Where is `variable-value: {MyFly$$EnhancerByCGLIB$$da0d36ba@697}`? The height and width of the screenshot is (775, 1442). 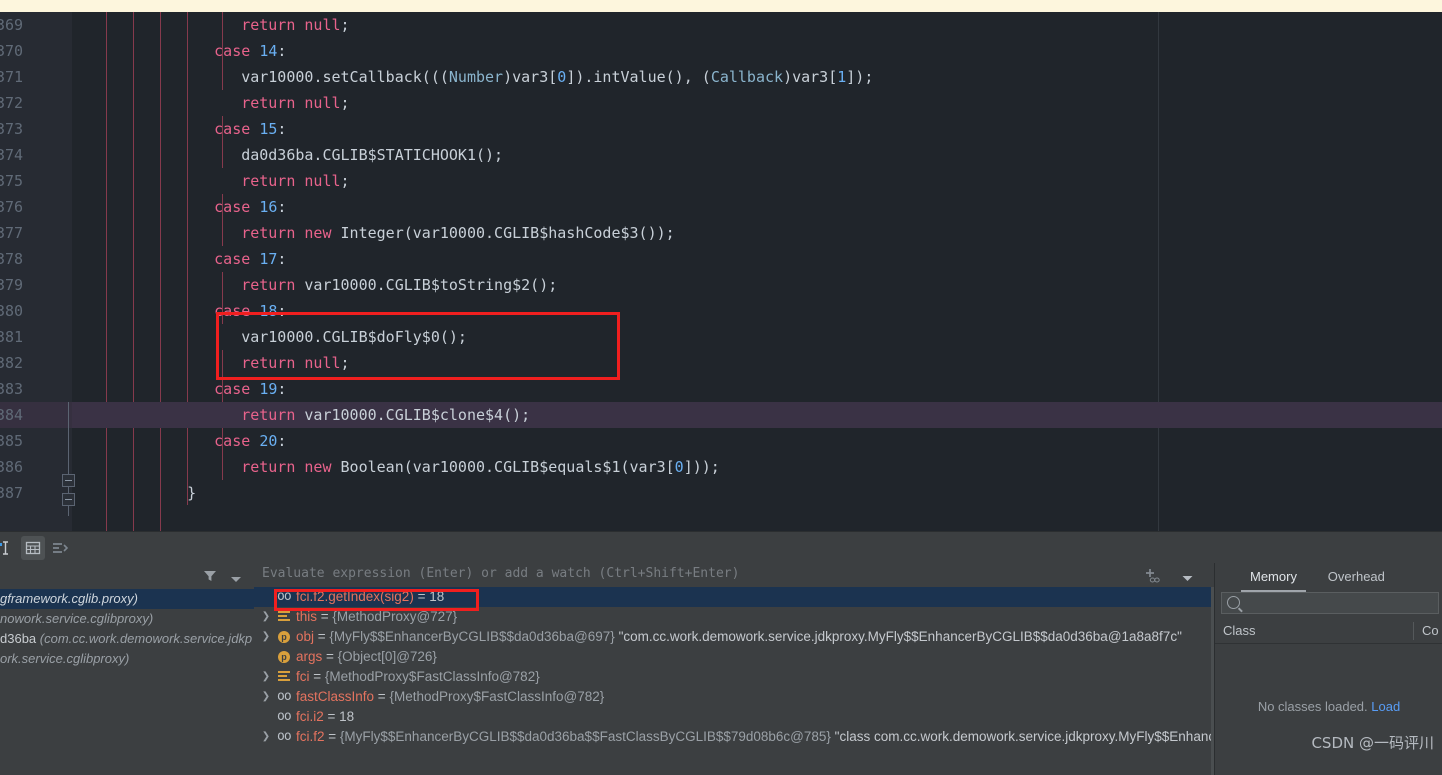 variable-value: {MyFly$$EnhancerByCGLIB$$da0d36ba@697} is located at coordinates (472, 636).